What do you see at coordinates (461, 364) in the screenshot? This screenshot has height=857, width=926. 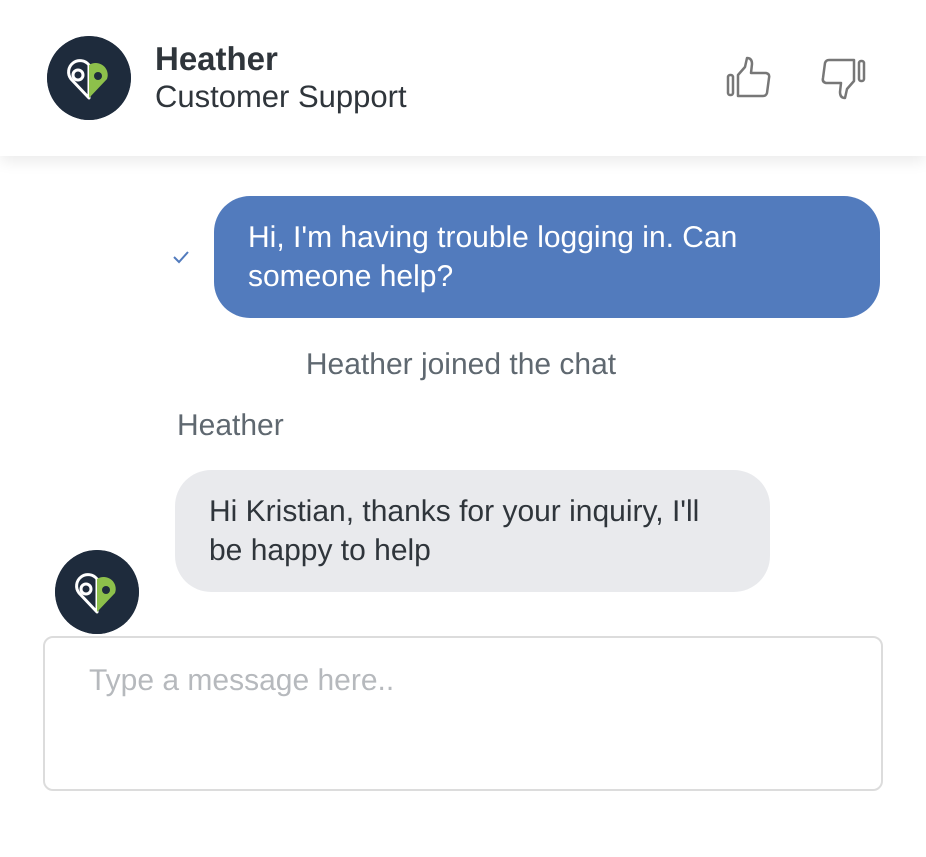 I see `system-message: Heather joined the chat` at bounding box center [461, 364].